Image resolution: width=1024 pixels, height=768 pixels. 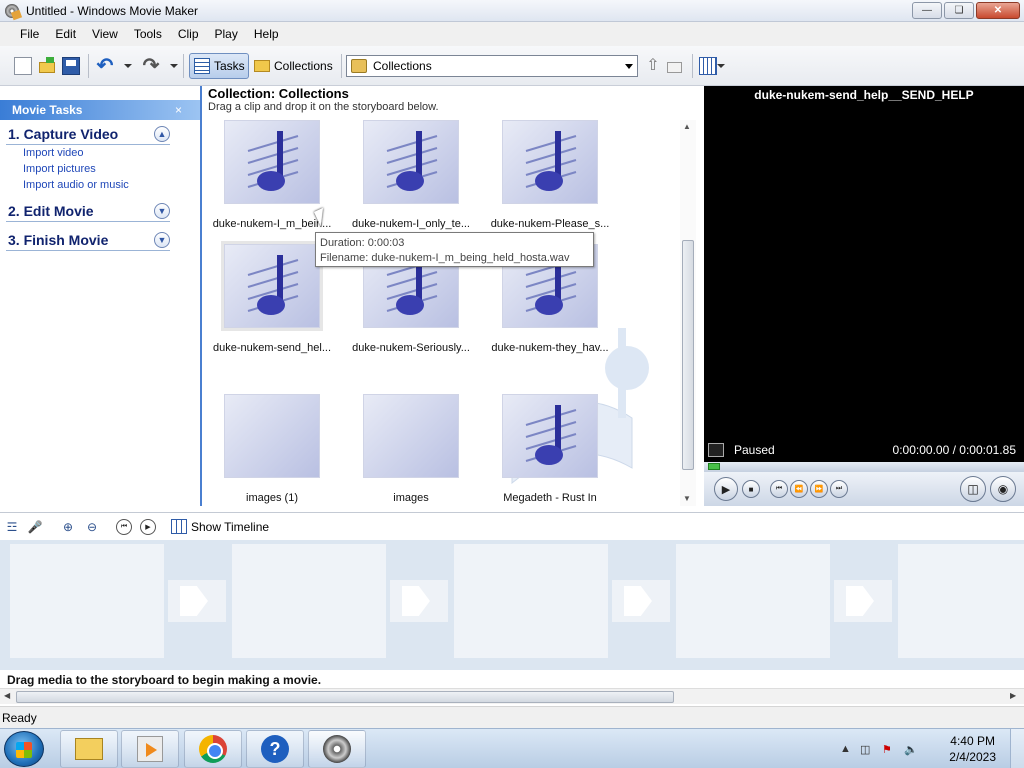 What do you see at coordinates (89, 749) in the screenshot?
I see `taskbar-explorer` at bounding box center [89, 749].